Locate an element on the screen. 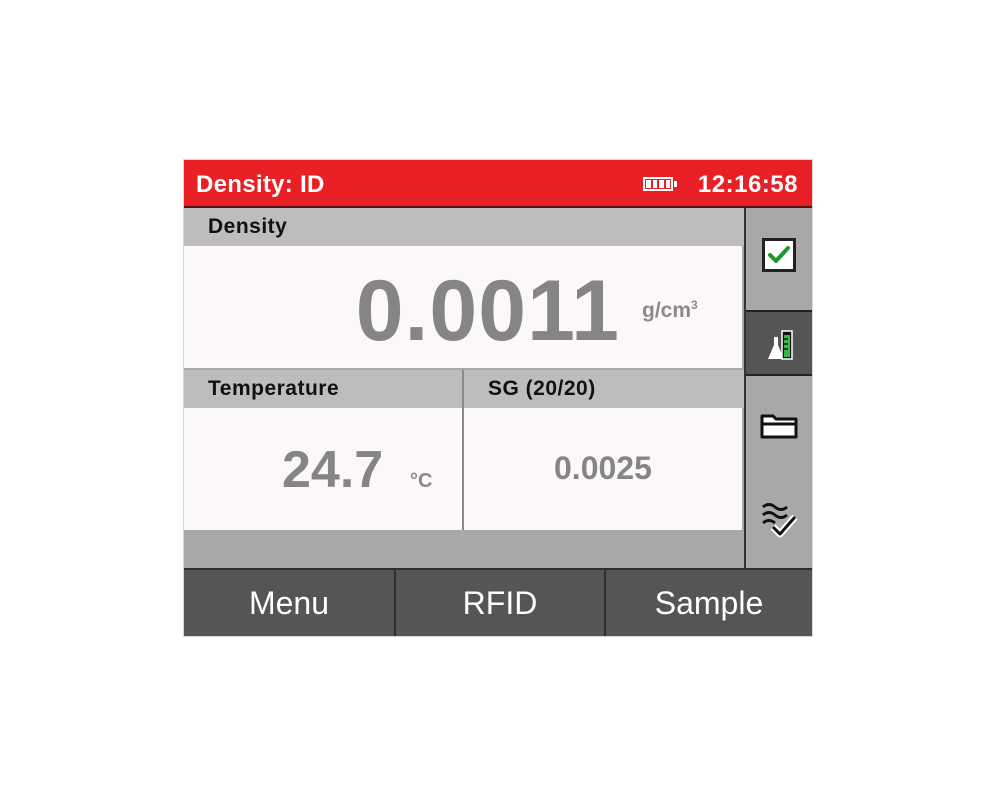 Image resolution: width=1000 pixels, height=800 pixels. mode-title: Density: ID is located at coordinates (260, 184).